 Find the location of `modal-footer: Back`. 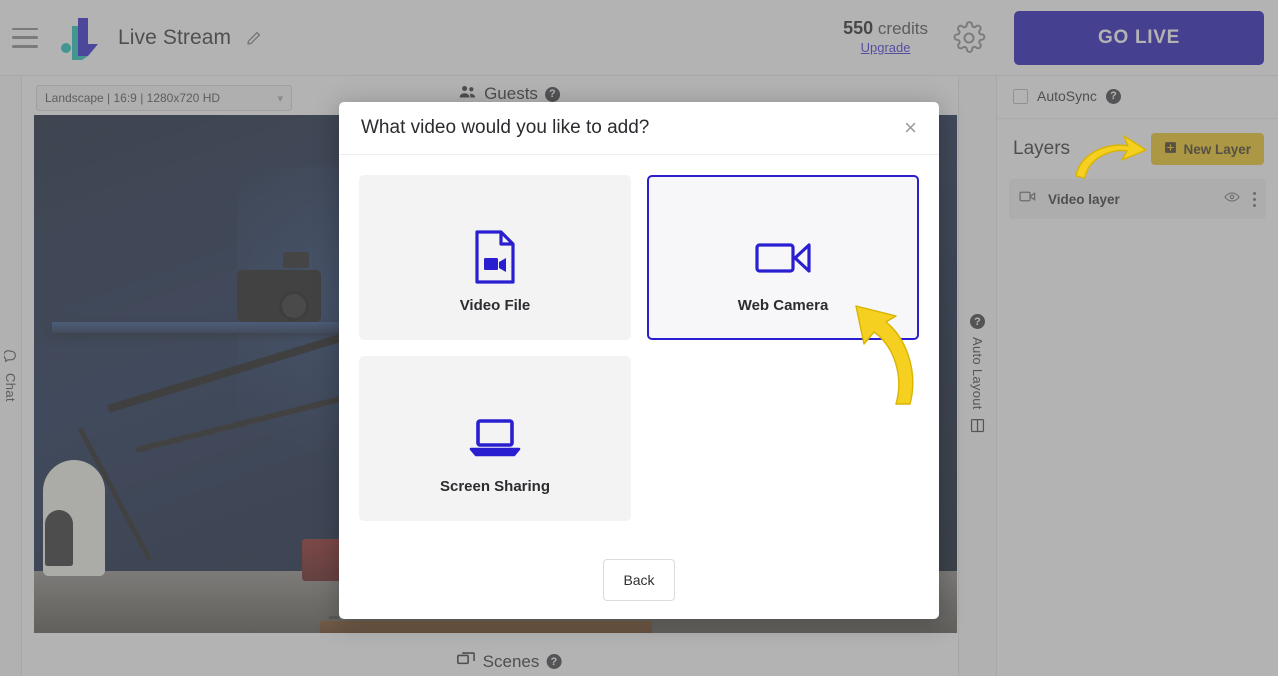

modal-footer: Back is located at coordinates (639, 580).